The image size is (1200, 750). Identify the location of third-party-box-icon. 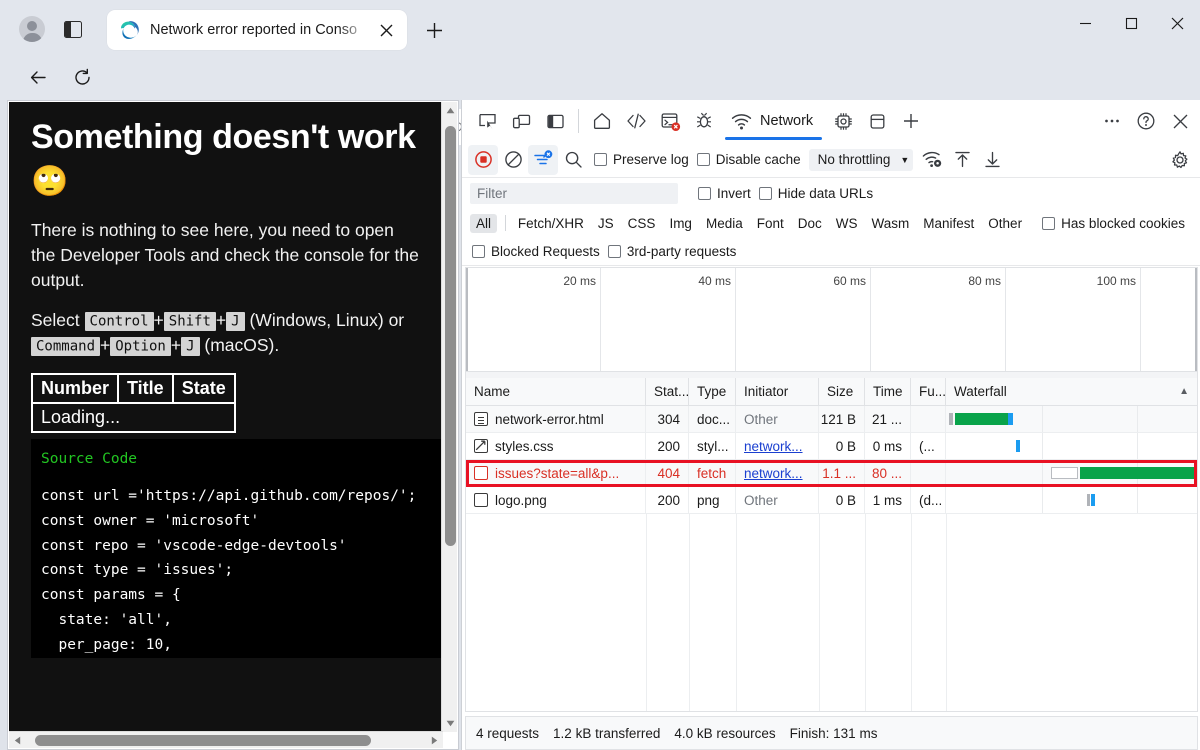
(614, 251).